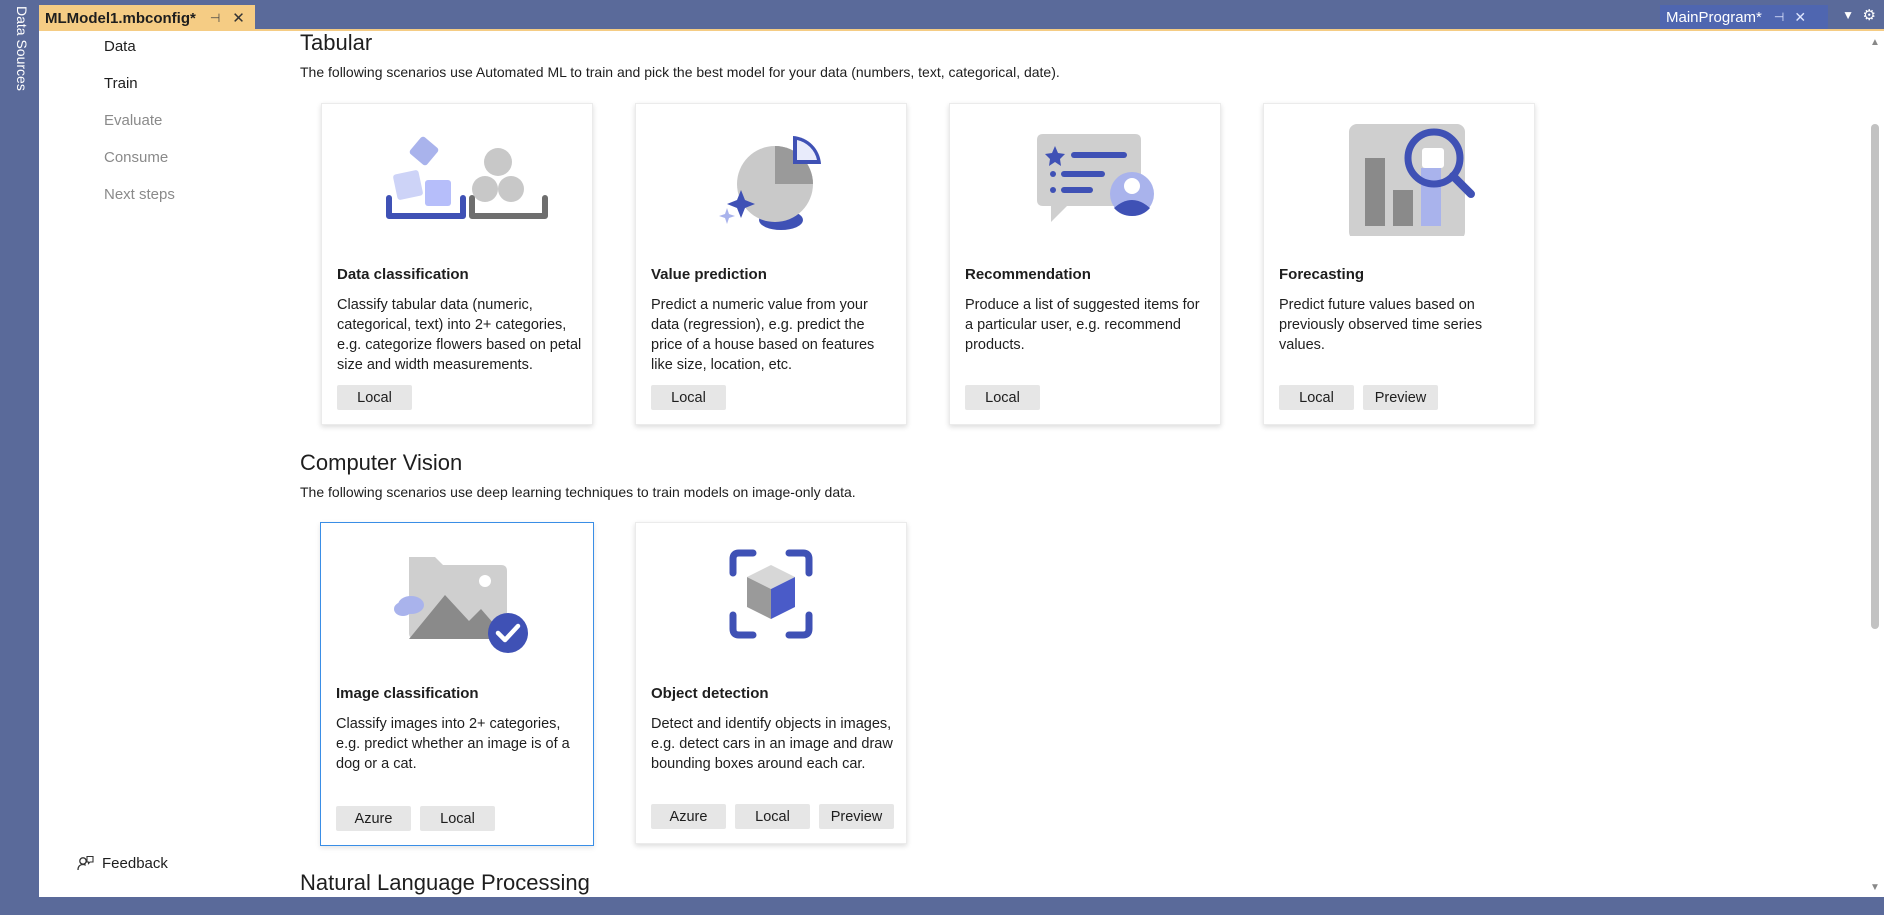 This screenshot has width=1884, height=915. What do you see at coordinates (407, 693) in the screenshot?
I see `card-title: Image classification` at bounding box center [407, 693].